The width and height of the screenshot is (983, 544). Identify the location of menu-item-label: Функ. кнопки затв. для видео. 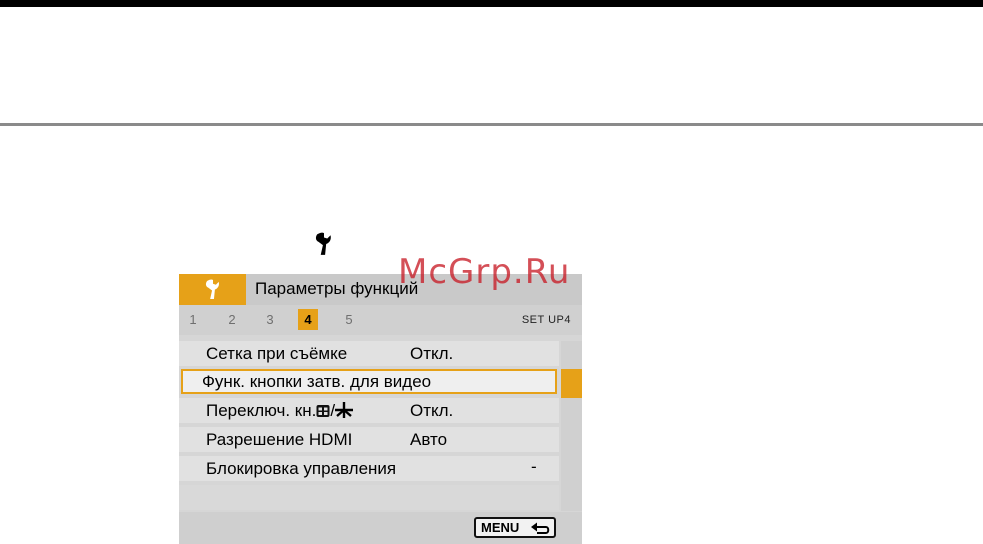
(317, 381).